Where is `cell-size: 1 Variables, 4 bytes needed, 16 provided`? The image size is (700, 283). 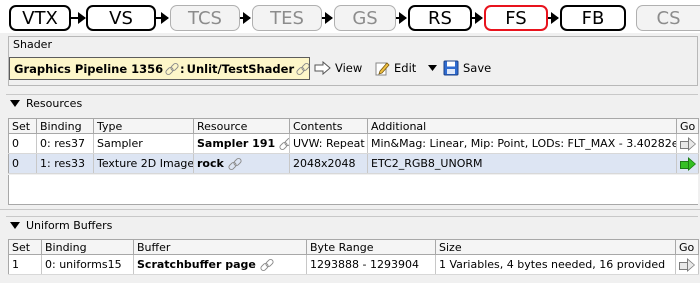
cell-size: 1 Variables, 4 bytes needed, 16 provided is located at coordinates (555, 264).